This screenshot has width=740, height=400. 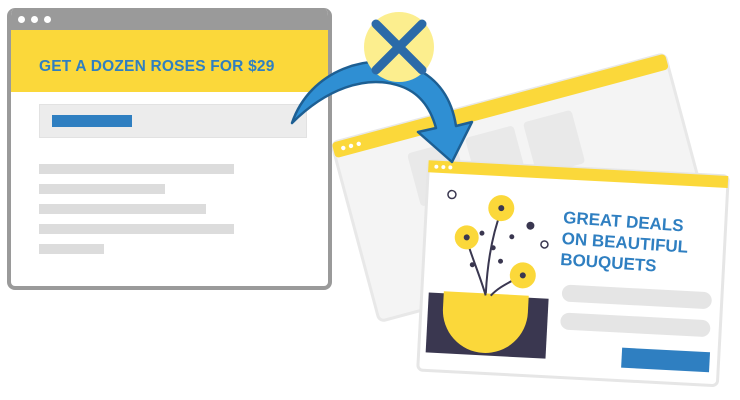 I want to click on redirect-overlay, so click(x=382, y=88).